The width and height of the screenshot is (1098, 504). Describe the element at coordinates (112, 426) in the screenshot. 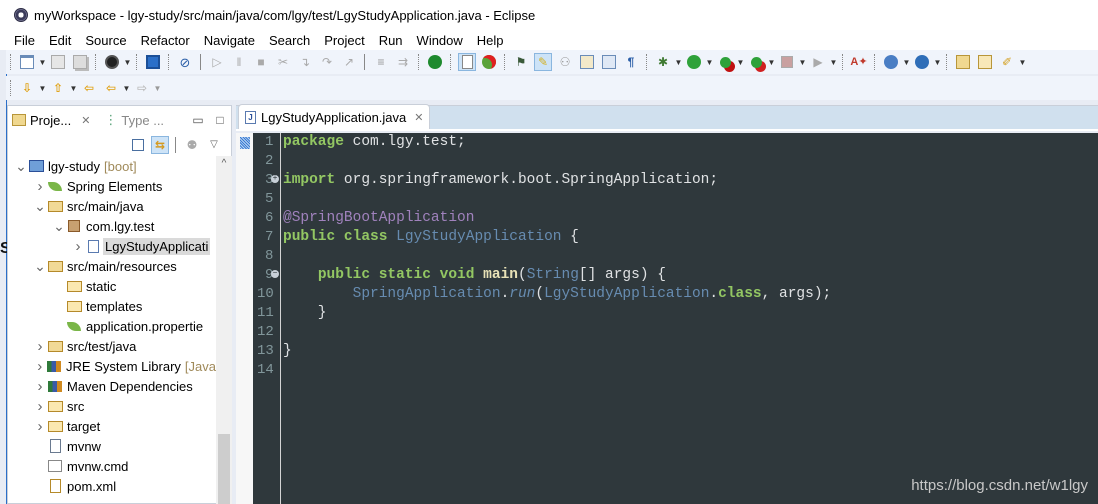

I see `tree-item: › target` at that location.